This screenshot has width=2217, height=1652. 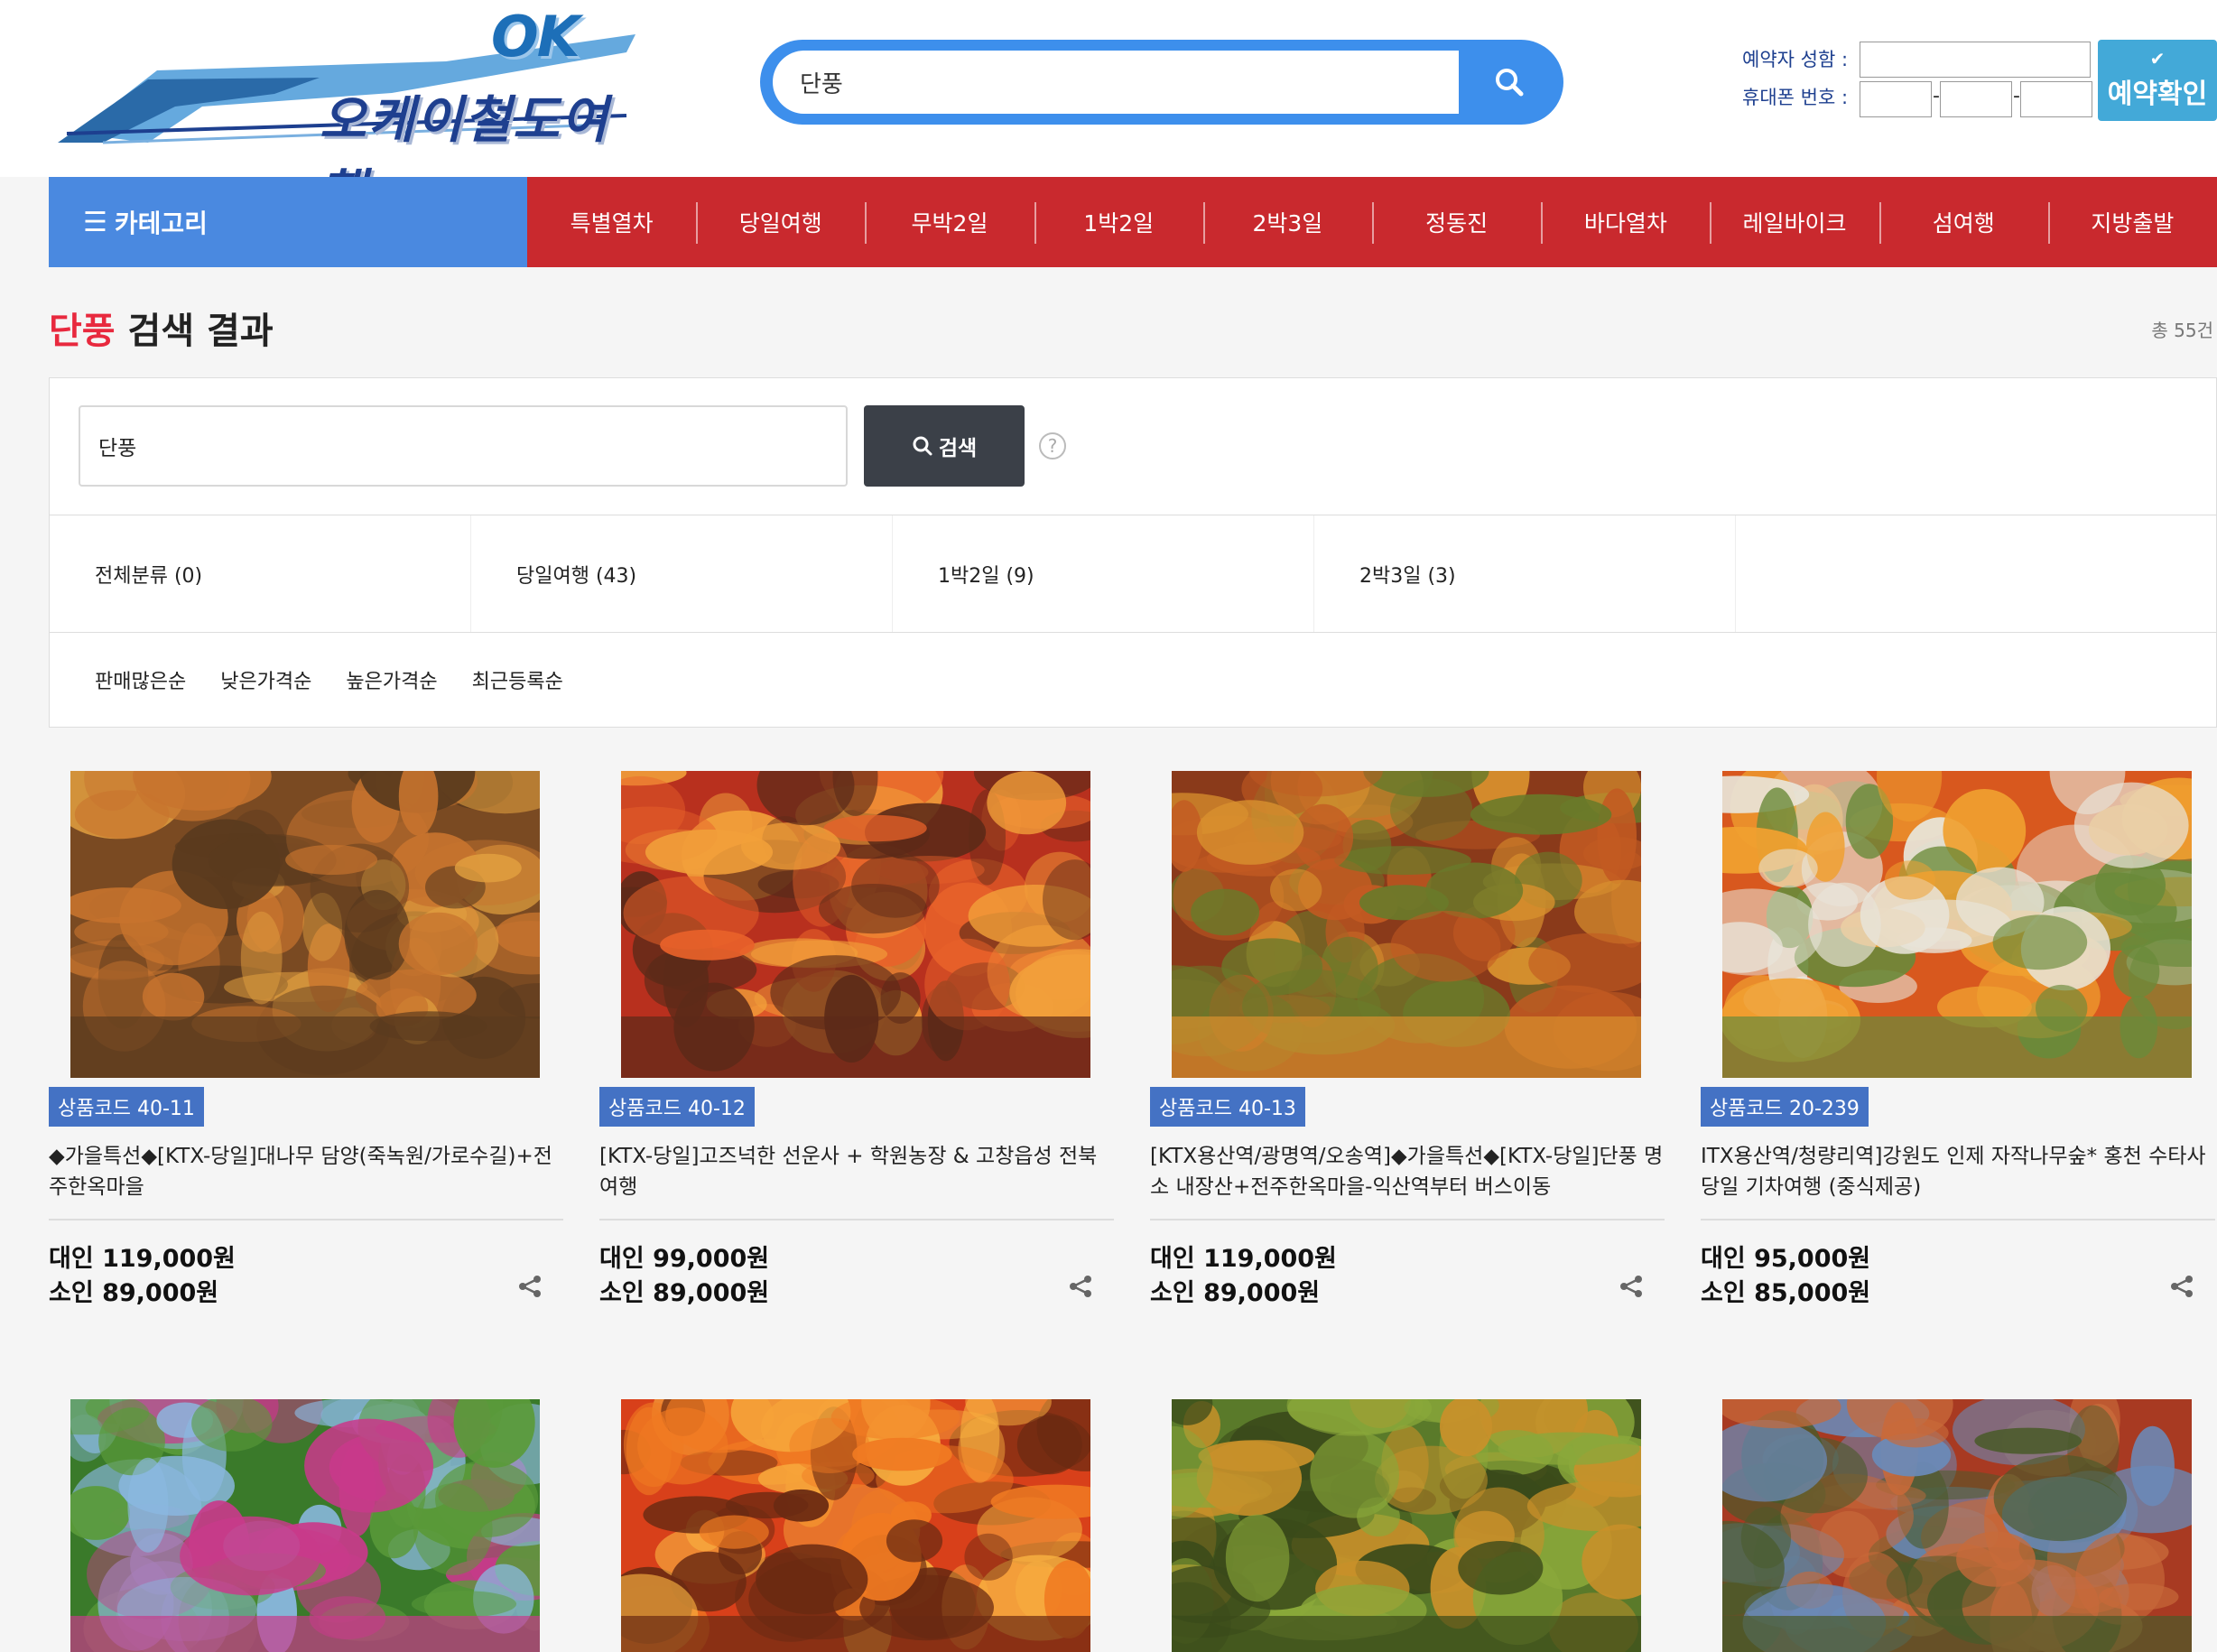 What do you see at coordinates (1116, 82) in the screenshot?
I see `header-search-input` at bounding box center [1116, 82].